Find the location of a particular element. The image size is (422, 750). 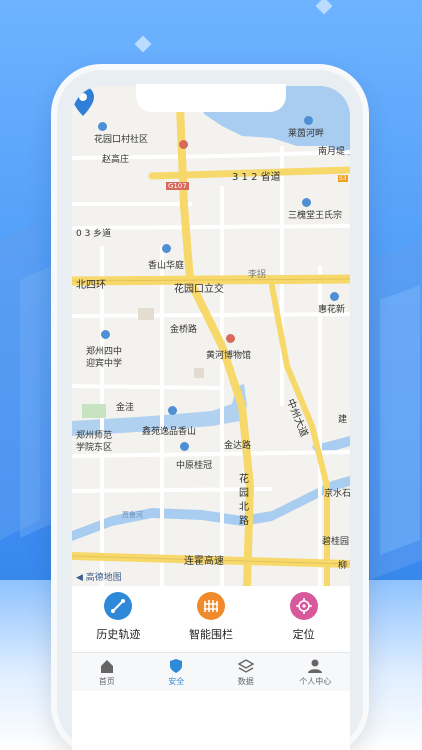

feature-bar: 历史轨迹 智能围栏 定位 is located at coordinates (211, 620).